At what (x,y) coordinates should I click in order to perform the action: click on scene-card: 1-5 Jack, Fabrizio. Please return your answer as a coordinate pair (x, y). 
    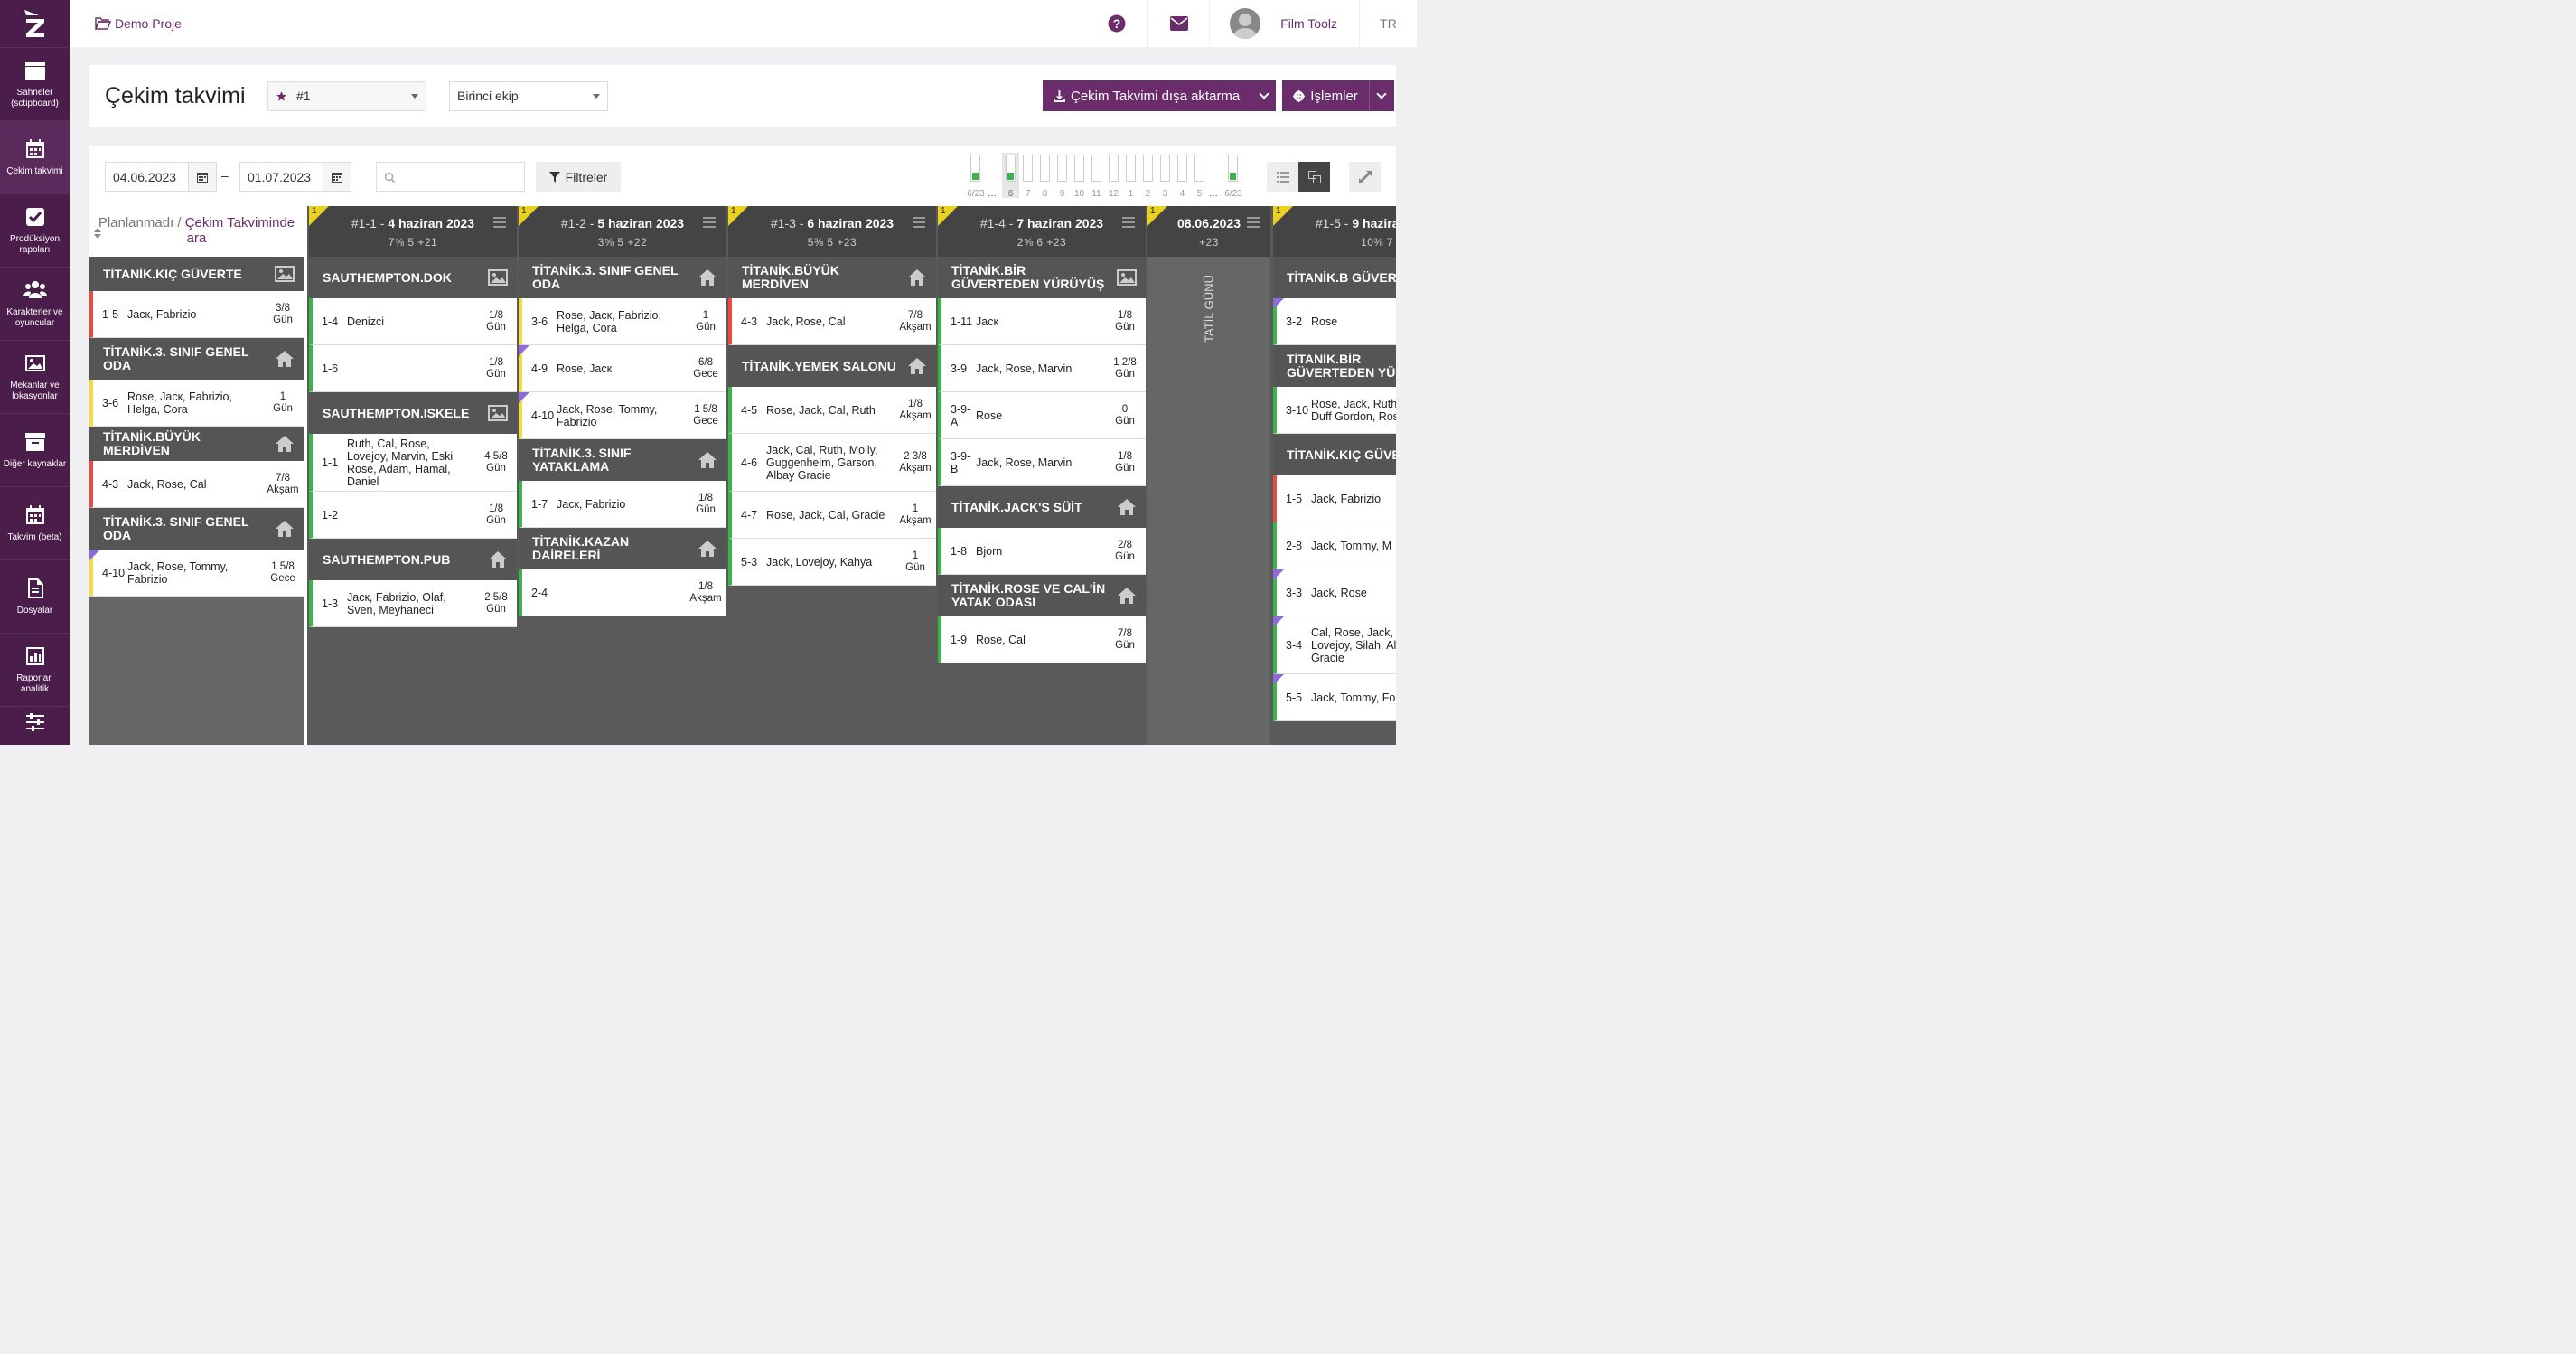
    Looking at the image, I should click on (1334, 498).